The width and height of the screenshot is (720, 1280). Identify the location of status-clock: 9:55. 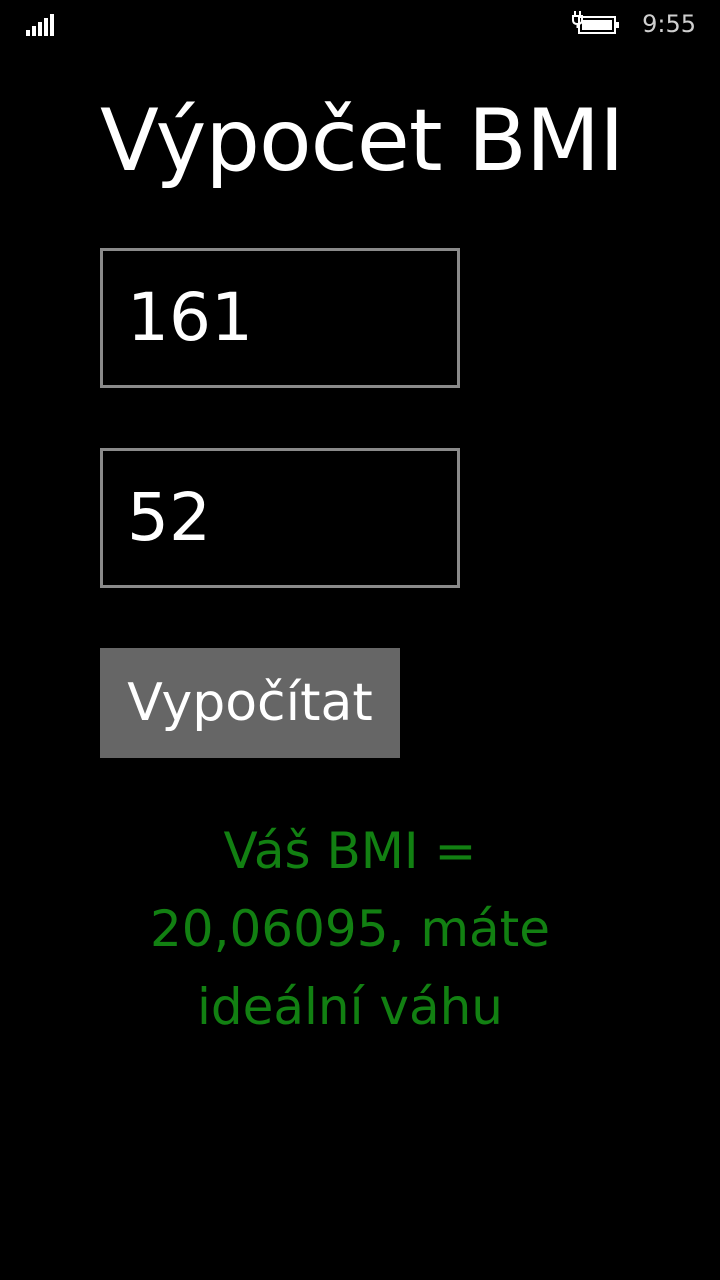
(669, 24).